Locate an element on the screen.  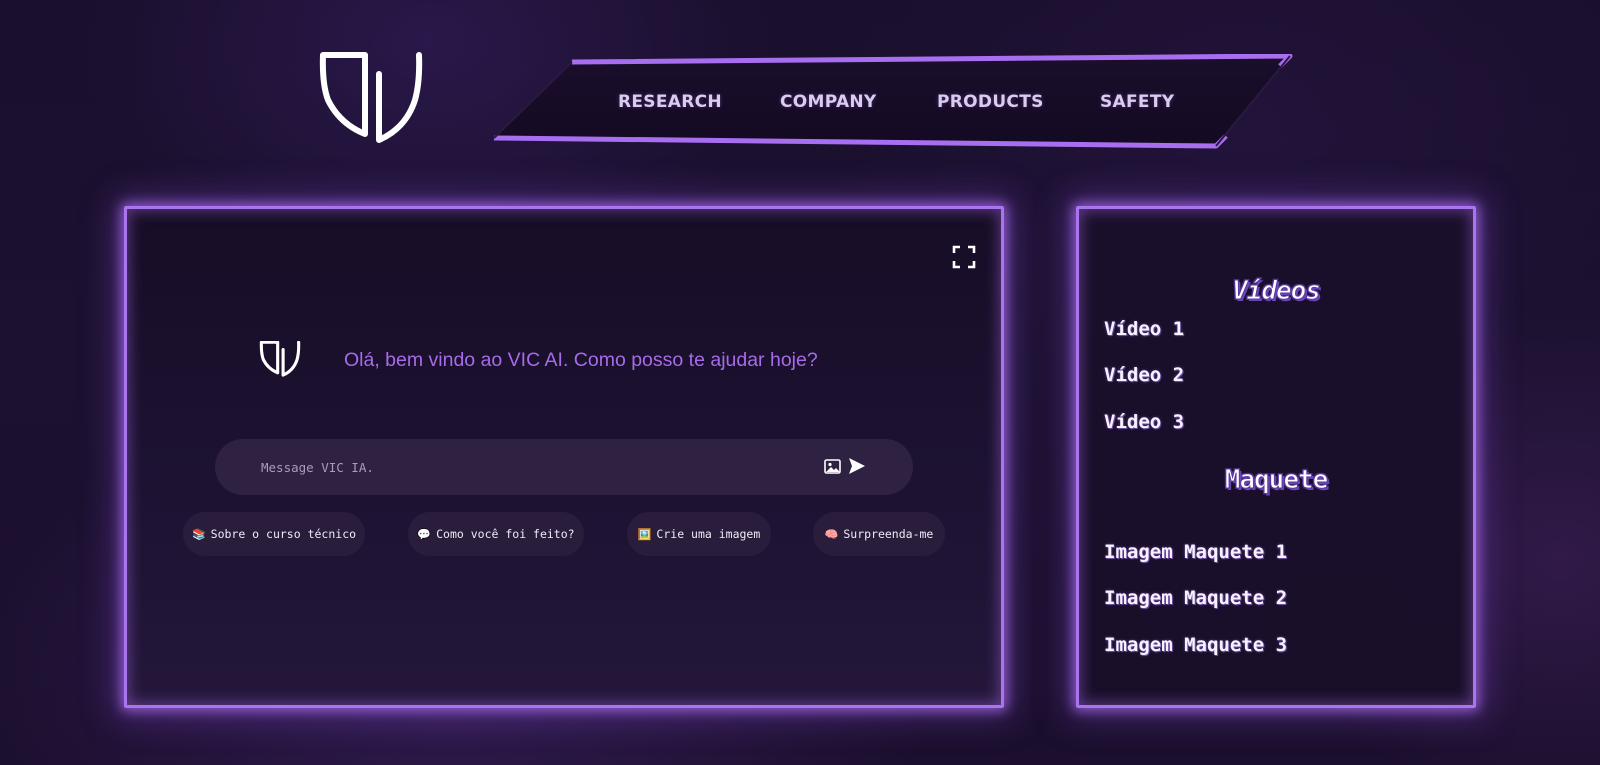
suggestion-chip-como-feito: 💬 Como você foi feito? is located at coordinates (496, 534).